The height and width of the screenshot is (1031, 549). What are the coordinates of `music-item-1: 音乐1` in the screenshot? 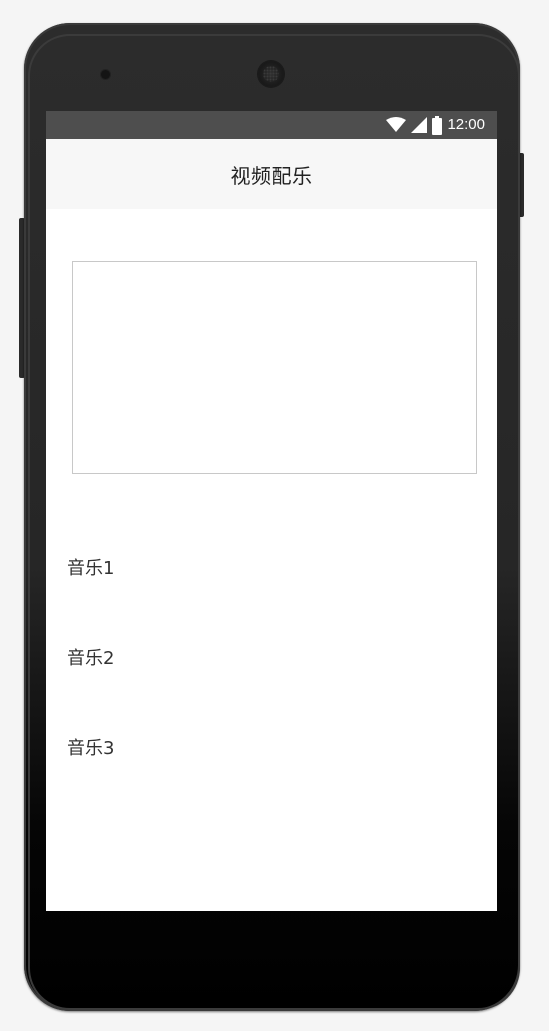 It's located at (90, 567).